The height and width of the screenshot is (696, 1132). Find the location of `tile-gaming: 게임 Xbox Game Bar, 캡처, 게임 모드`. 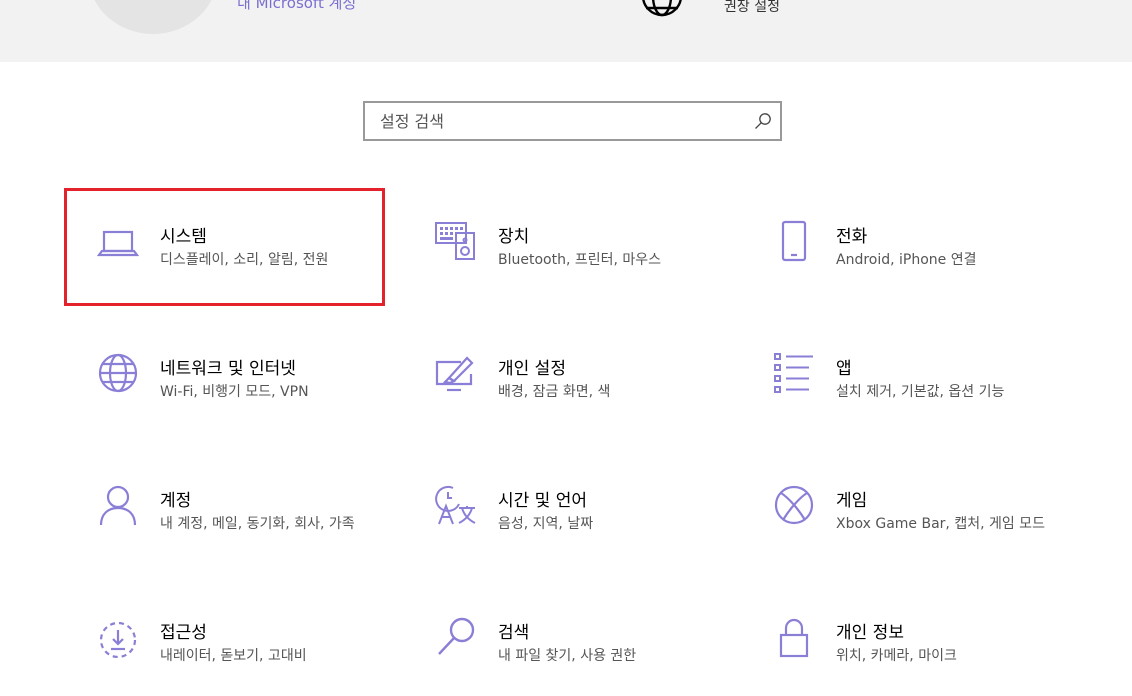

tile-gaming: 게임 Xbox Game Bar, 캡처, 게임 모드 is located at coordinates (900, 508).